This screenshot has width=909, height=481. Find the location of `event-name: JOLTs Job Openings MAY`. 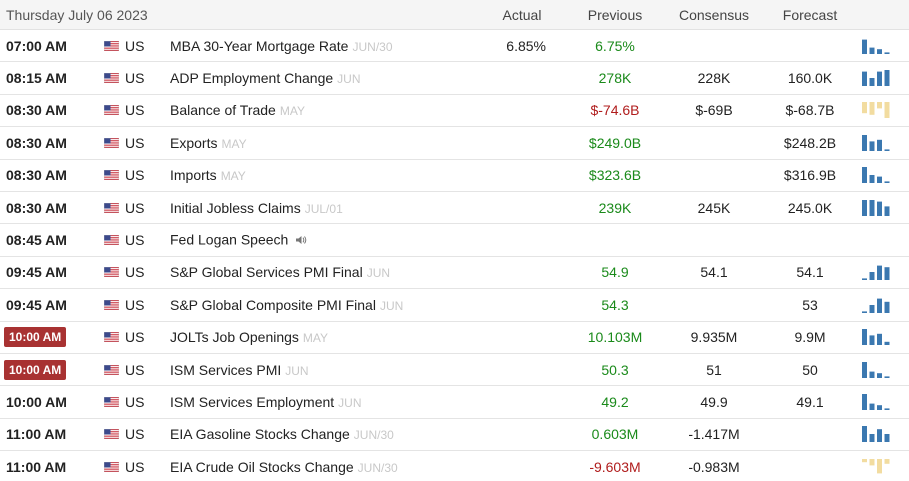

event-name: JOLTs Job Openings MAY is located at coordinates (249, 337).